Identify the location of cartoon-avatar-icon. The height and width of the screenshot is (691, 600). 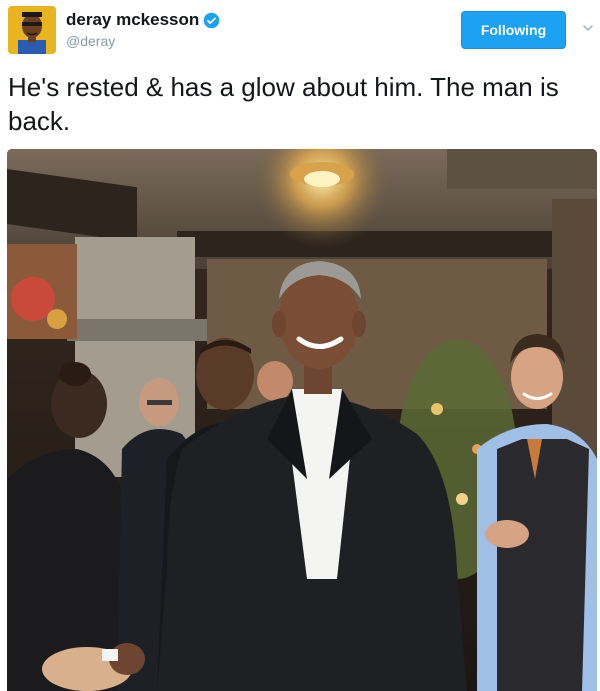
(32, 30).